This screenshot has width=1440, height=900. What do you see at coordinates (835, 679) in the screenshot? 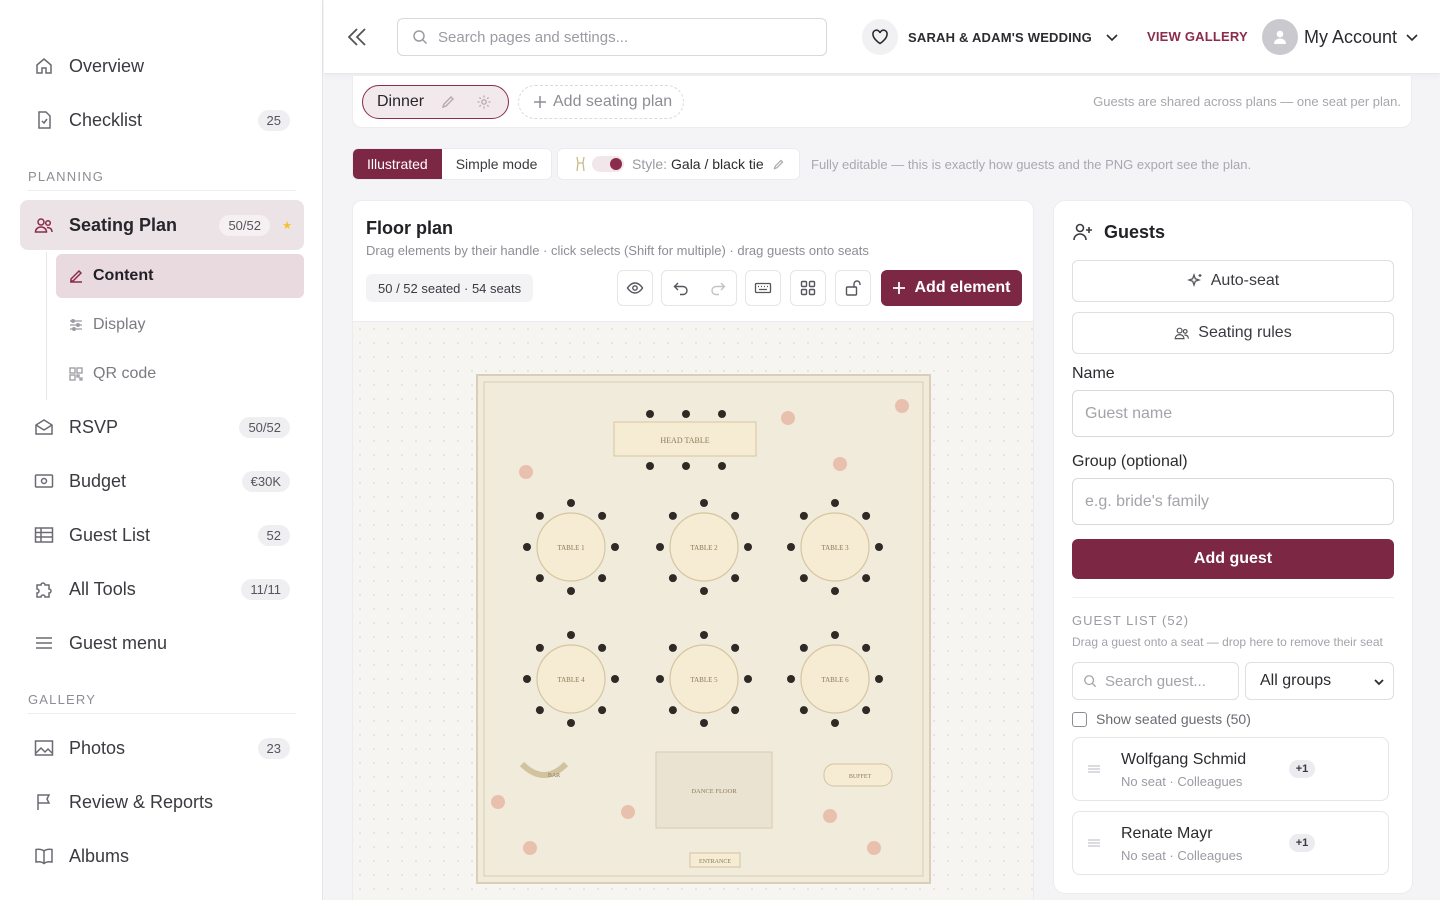
I see `round-table: TABLE 6` at bounding box center [835, 679].